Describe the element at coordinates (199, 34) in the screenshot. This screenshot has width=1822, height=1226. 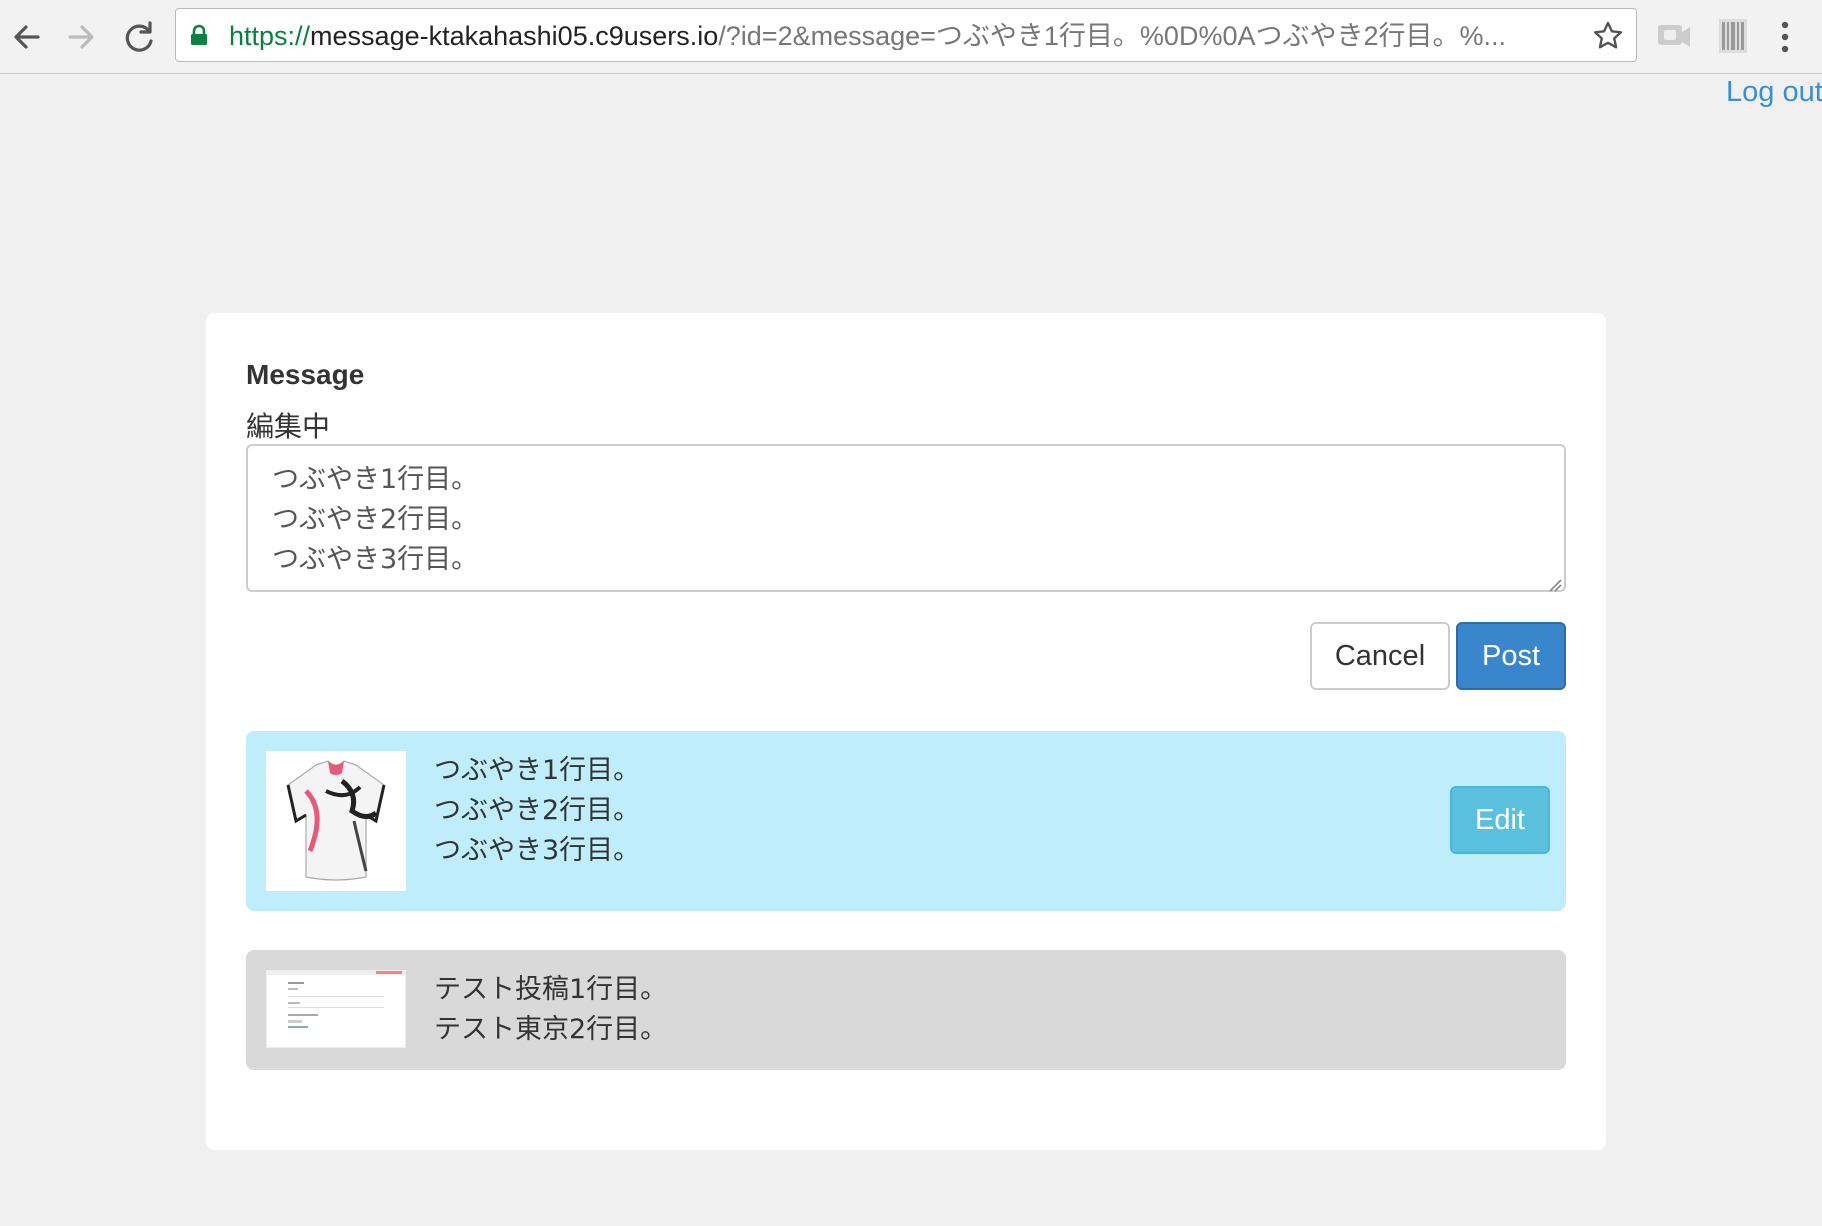
I see `lock-icon` at that location.